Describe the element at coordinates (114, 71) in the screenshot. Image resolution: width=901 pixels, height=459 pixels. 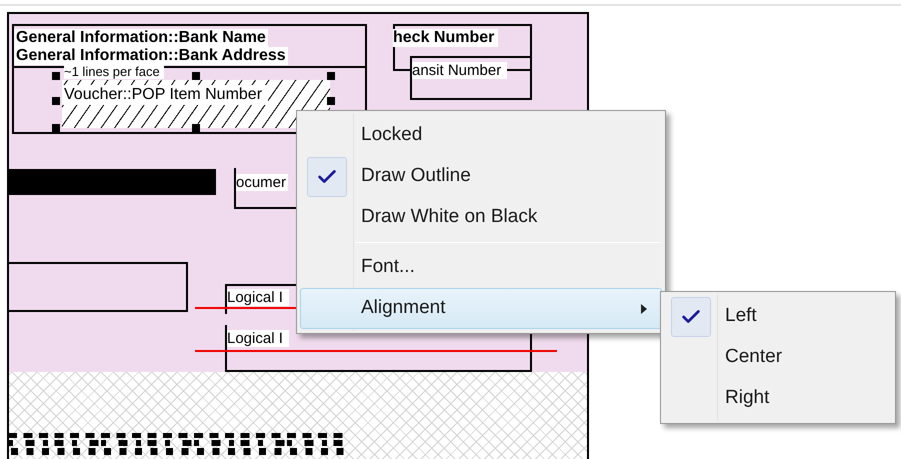
I see `lines-per-face-label: ~1 lines per face` at that location.